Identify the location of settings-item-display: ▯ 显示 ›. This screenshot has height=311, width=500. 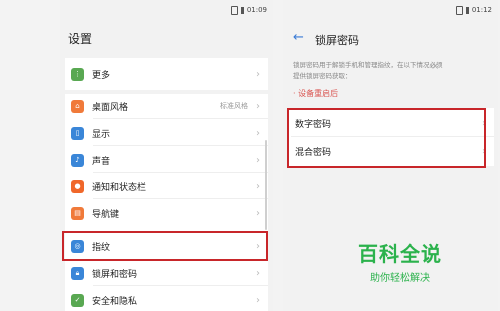
(166, 133).